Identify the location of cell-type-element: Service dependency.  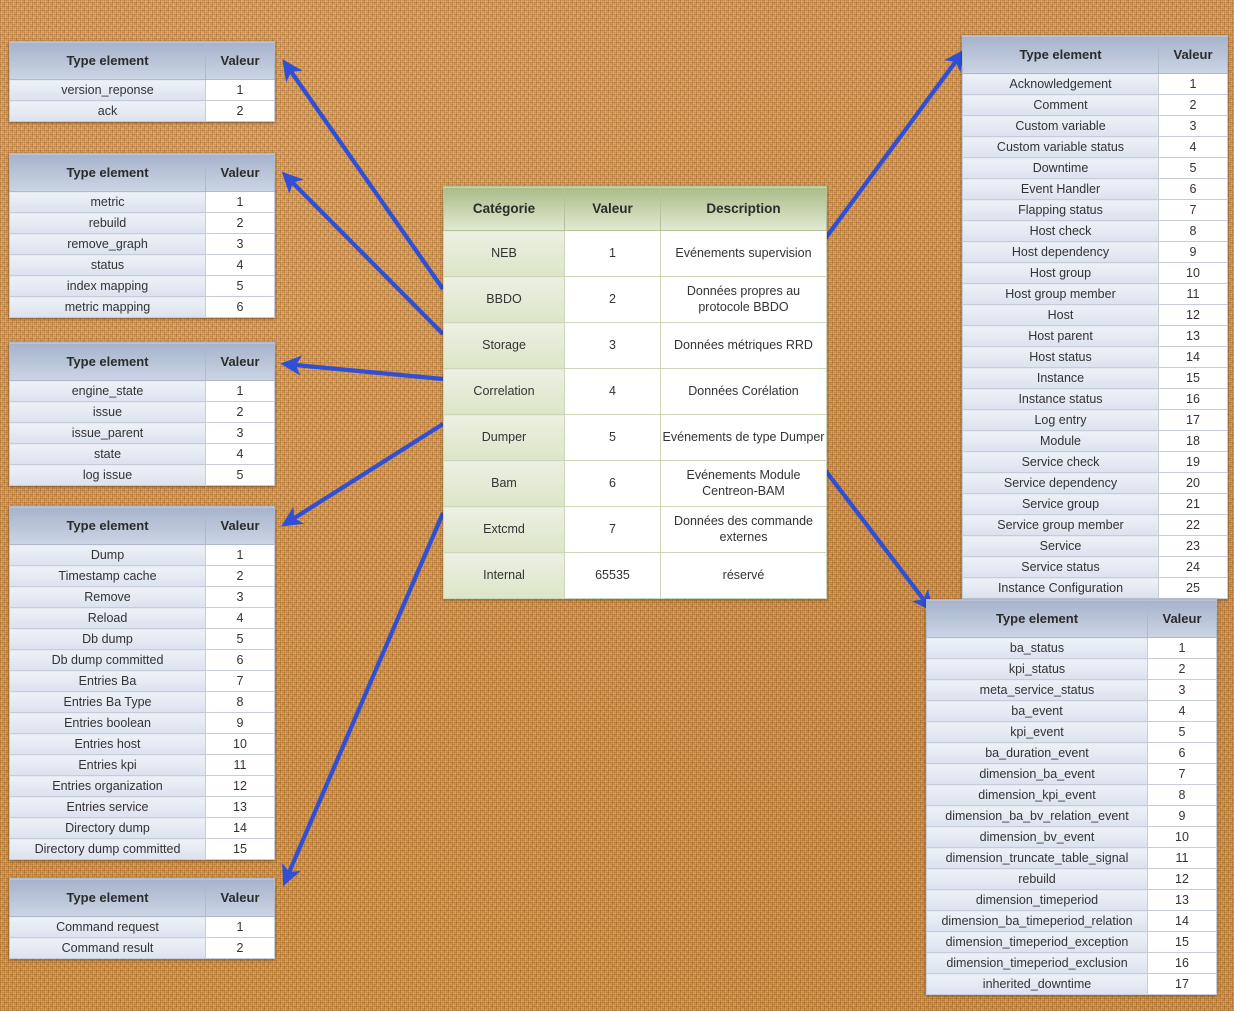
(1060, 483).